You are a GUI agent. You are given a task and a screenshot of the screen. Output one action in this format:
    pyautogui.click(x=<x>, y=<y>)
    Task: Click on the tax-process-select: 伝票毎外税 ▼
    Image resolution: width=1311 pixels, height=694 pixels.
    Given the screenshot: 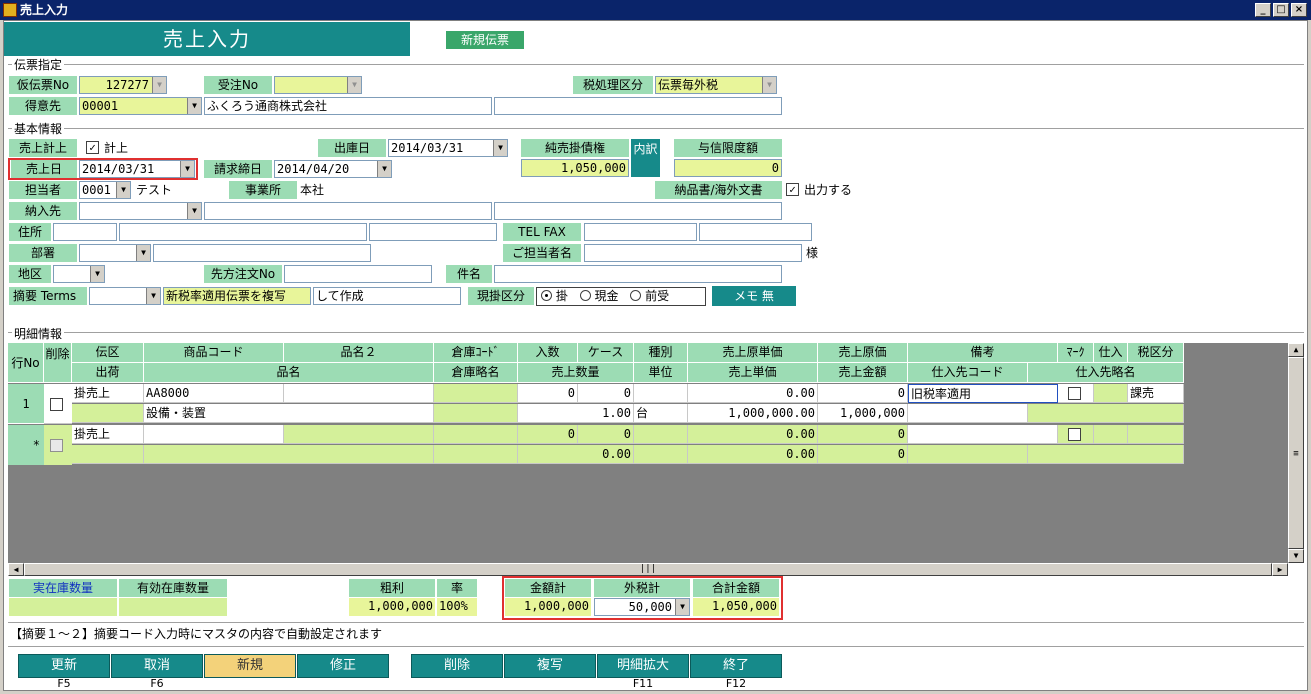 What is the action you would take?
    pyautogui.click(x=716, y=85)
    